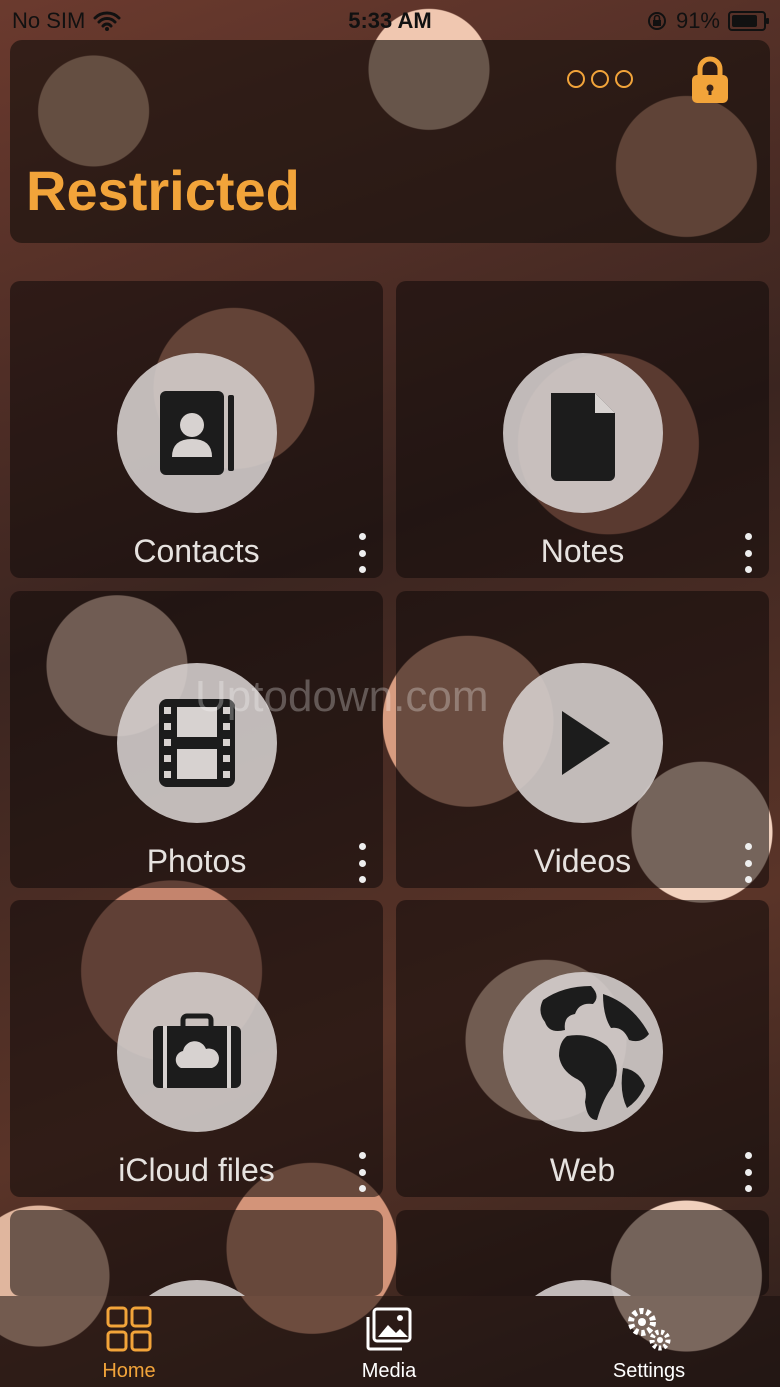 The height and width of the screenshot is (1387, 780). What do you see at coordinates (583, 437) in the screenshot?
I see `document-icon` at bounding box center [583, 437].